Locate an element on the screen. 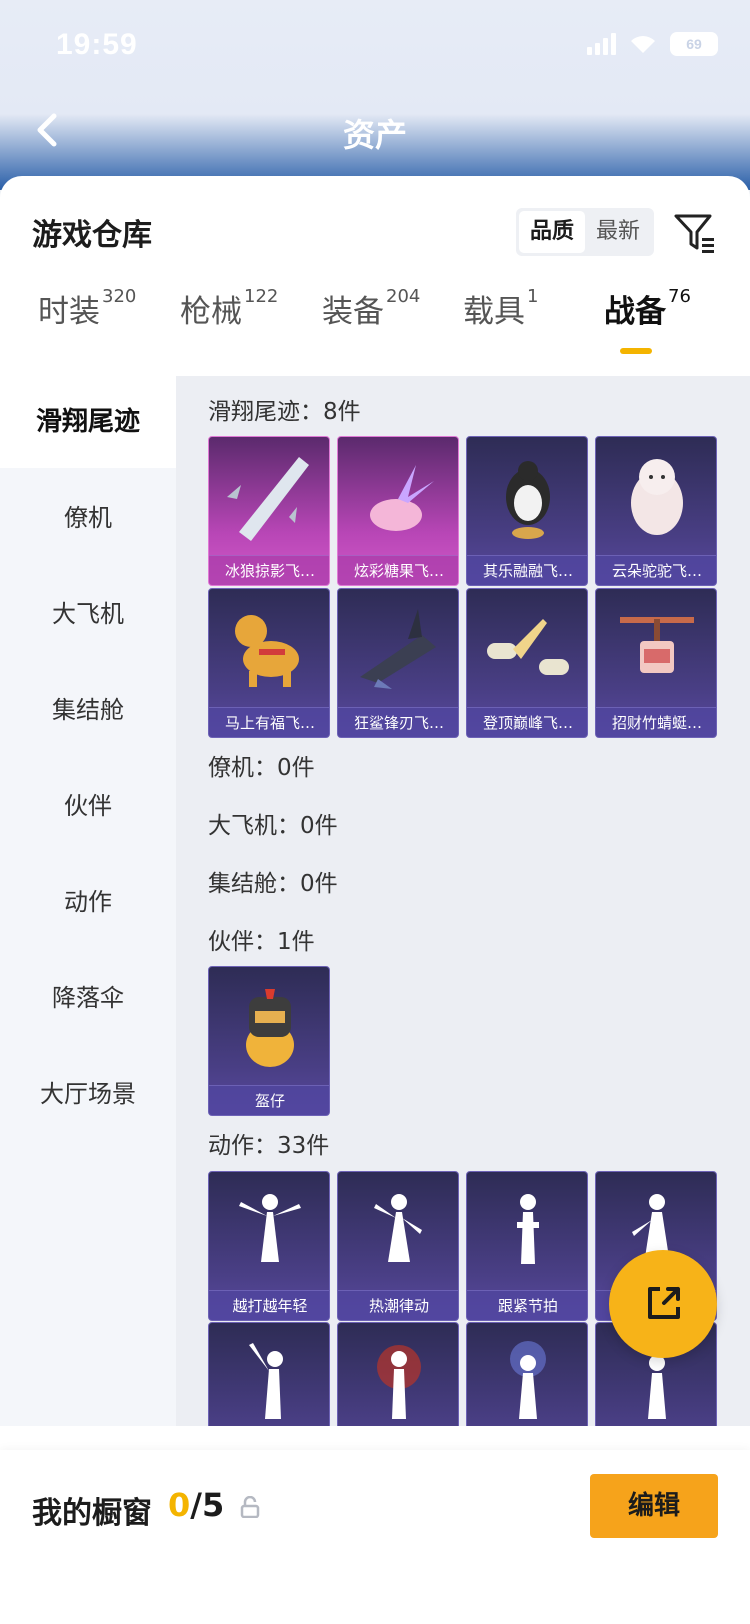 The width and height of the screenshot is (750, 1624). tab-active-indicator is located at coordinates (636, 351).